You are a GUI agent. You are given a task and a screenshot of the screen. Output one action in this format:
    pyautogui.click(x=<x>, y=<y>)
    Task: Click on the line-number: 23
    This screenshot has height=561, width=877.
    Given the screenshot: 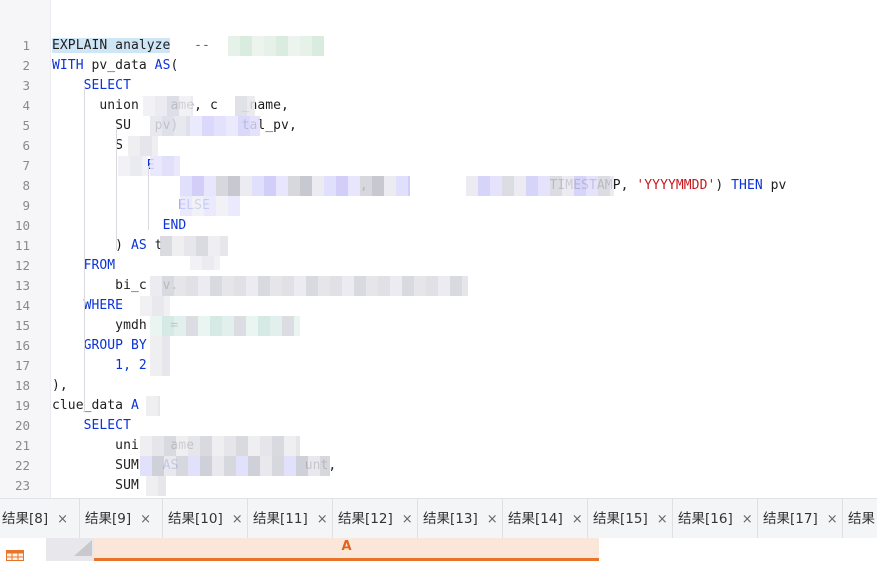 What is the action you would take?
    pyautogui.click(x=22, y=485)
    